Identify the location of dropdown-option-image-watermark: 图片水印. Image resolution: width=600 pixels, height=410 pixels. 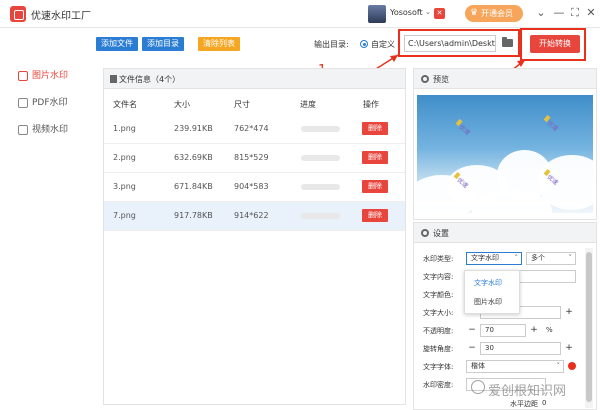
(492, 302).